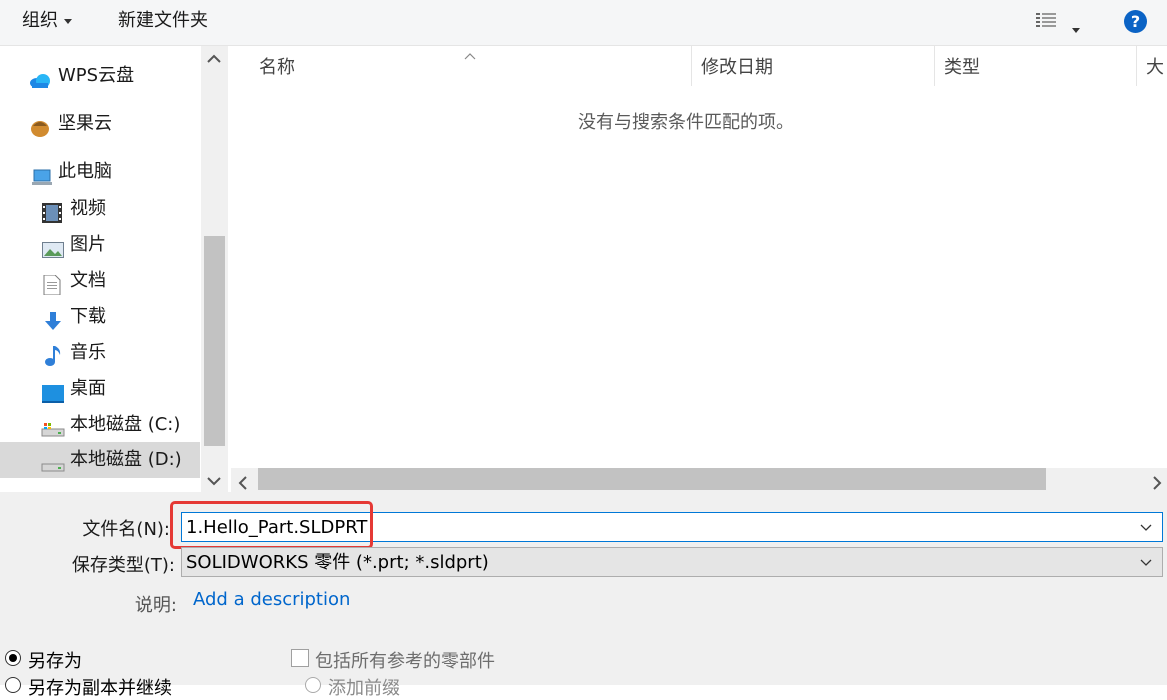 The image size is (1167, 700). I want to click on computer-icon, so click(41, 174).